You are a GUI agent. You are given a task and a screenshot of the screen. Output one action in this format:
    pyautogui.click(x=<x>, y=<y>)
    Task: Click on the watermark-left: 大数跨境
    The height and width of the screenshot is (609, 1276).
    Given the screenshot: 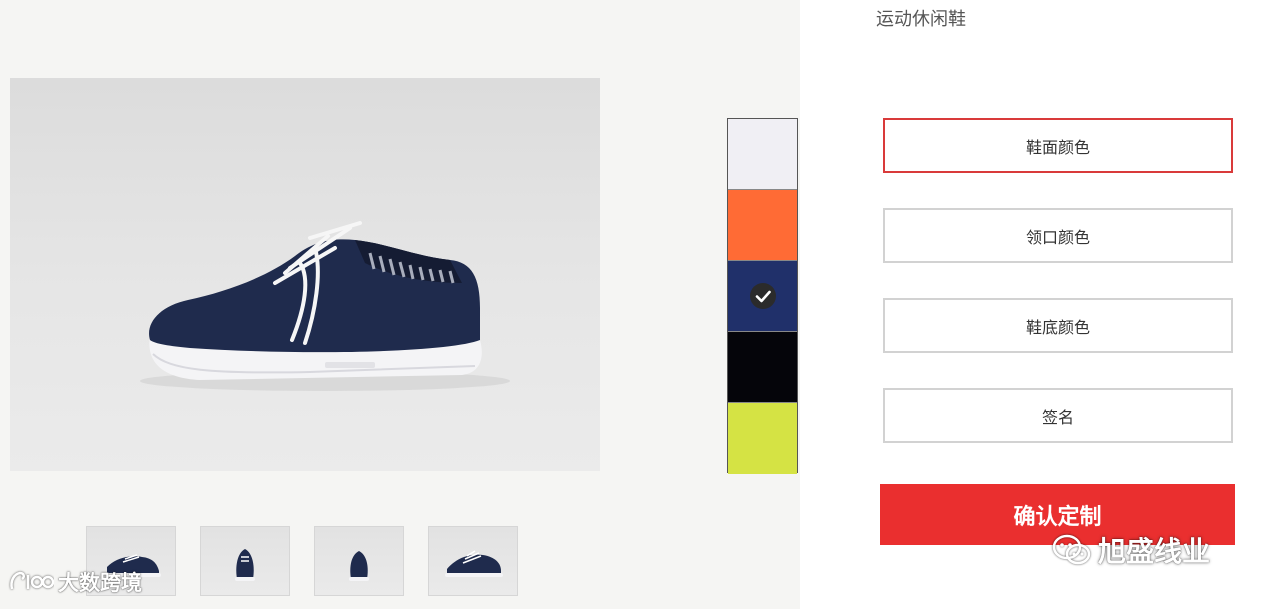 What is the action you would take?
    pyautogui.click(x=75, y=582)
    